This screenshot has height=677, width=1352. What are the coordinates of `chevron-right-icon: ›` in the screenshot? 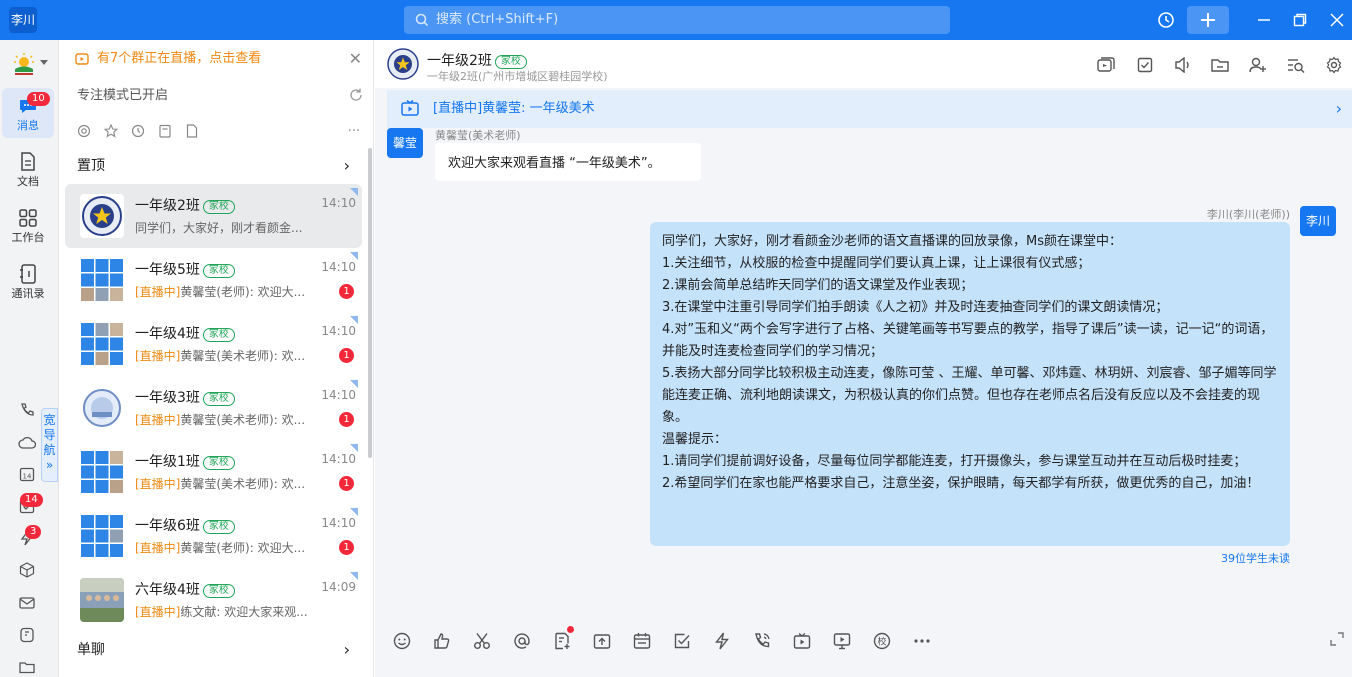 It's located at (1338, 108).